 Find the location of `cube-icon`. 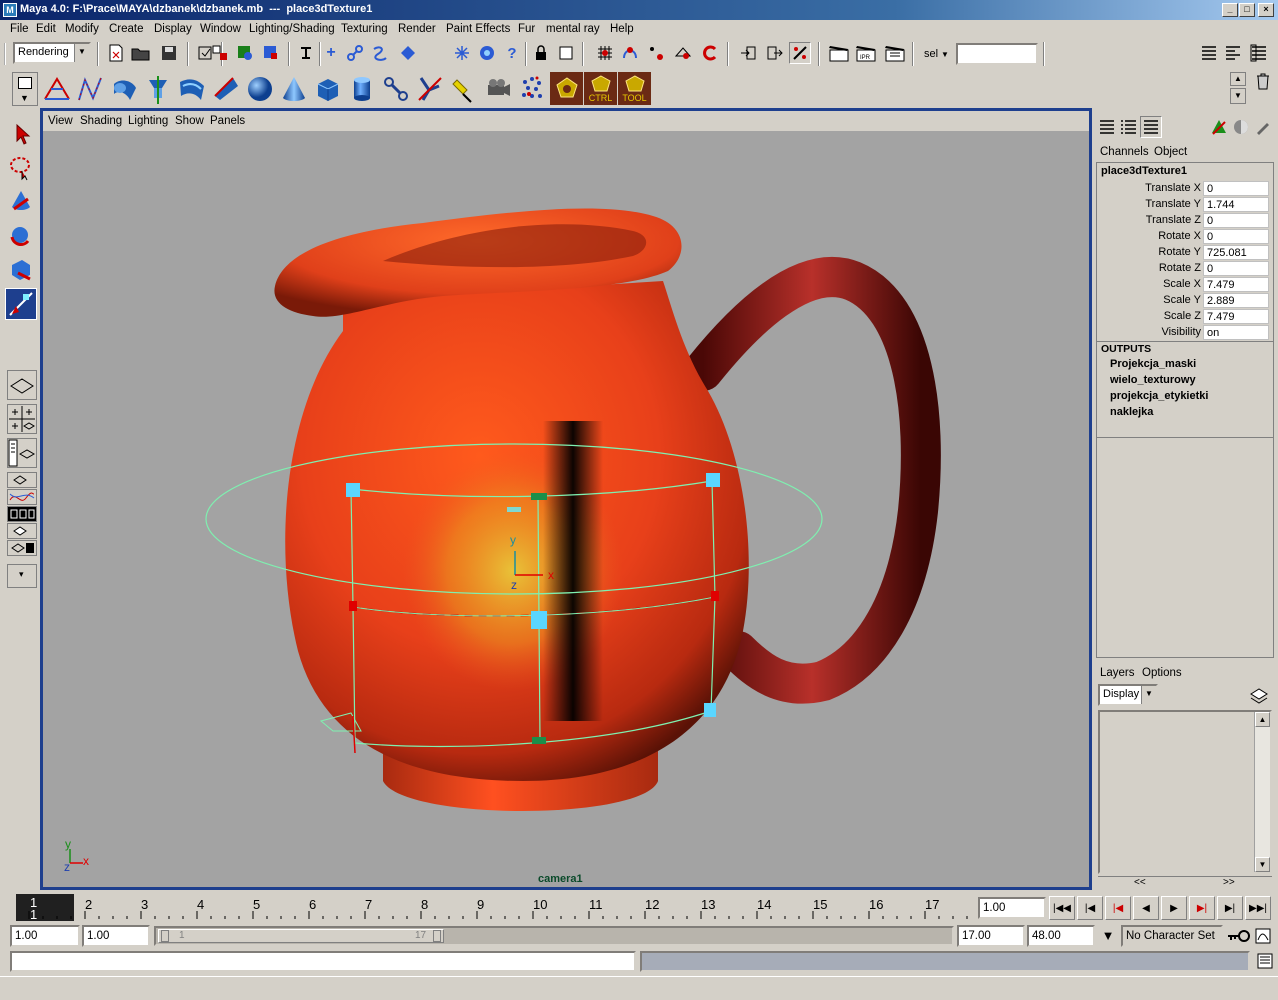

cube-icon is located at coordinates (327, 88).